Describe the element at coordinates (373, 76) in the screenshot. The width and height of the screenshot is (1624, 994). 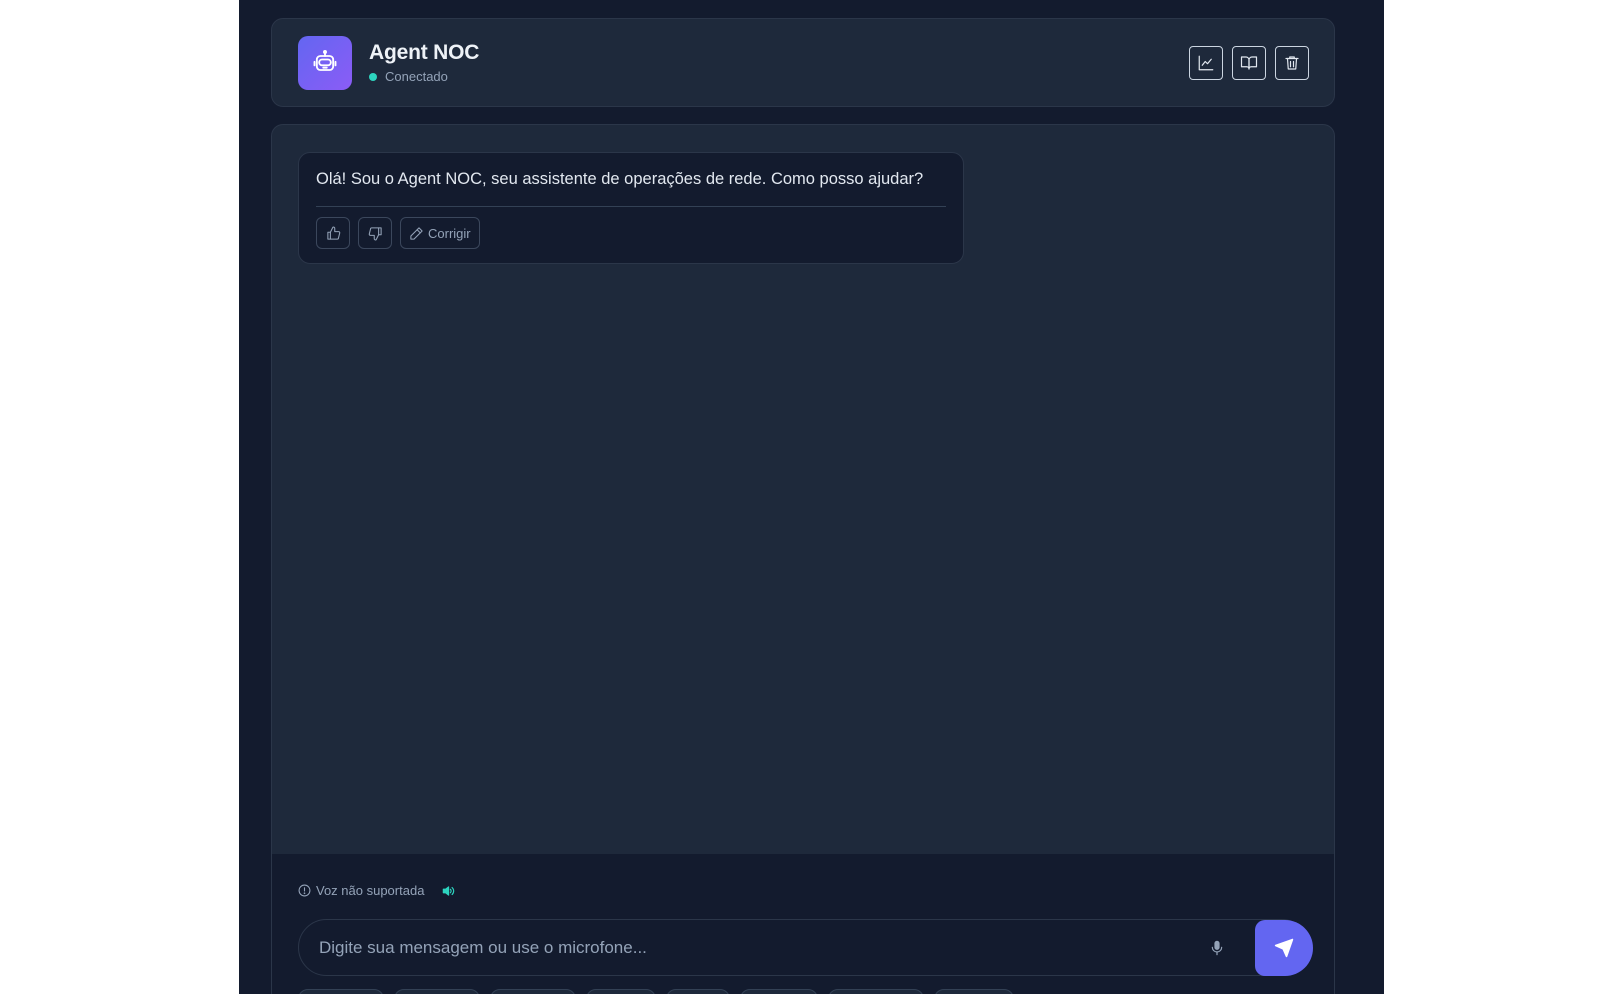
I see `status-dot-icon` at that location.